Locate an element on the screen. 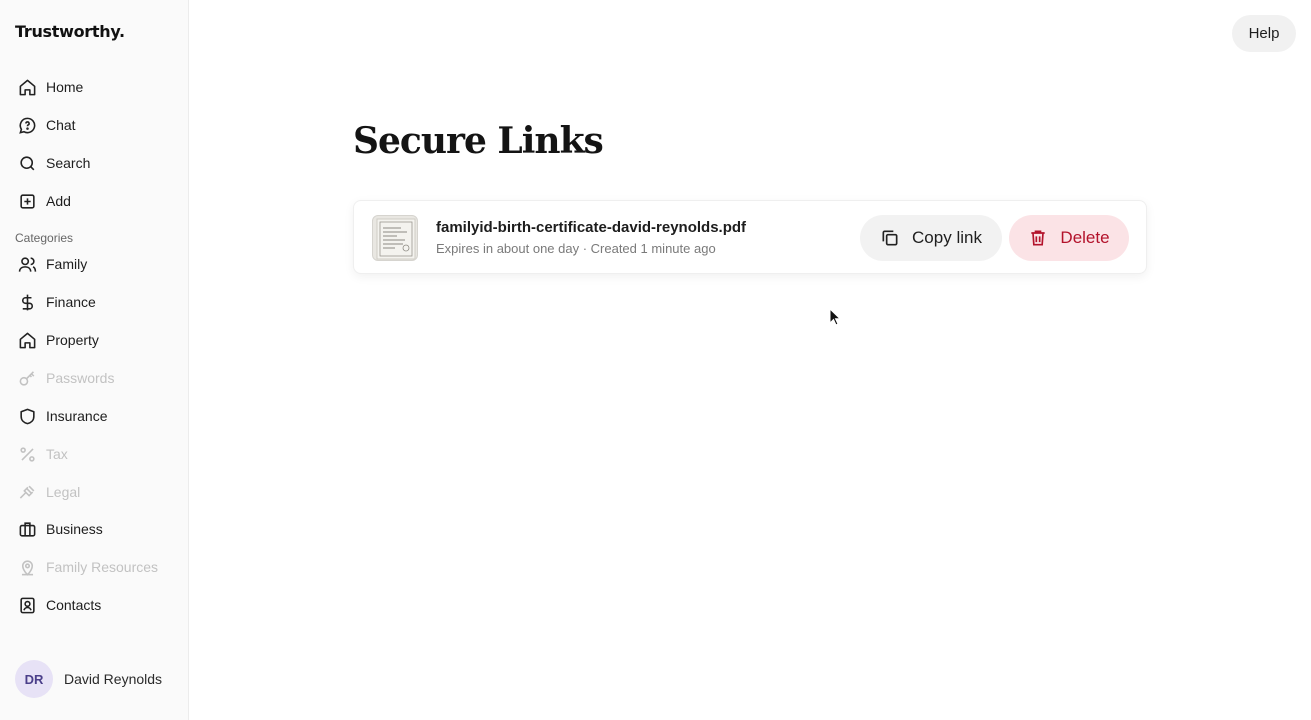 The image size is (1311, 720). user-name: David Reynolds is located at coordinates (113, 679).